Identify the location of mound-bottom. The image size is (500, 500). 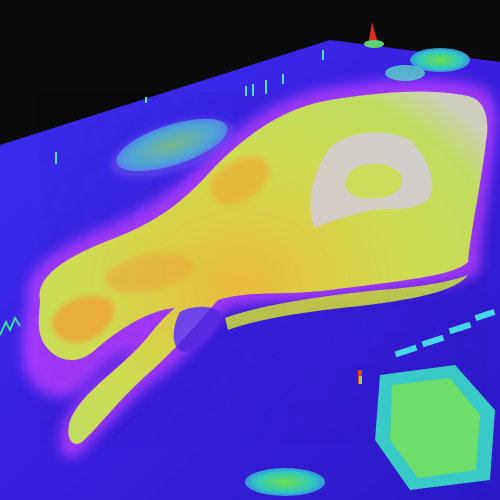
(285, 482).